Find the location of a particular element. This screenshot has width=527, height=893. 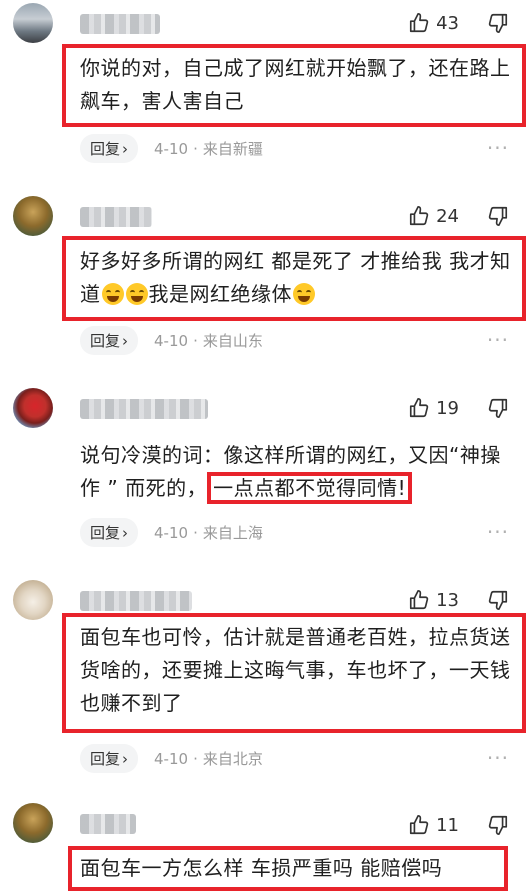

comment-text: 说句冷漠的词：像这样所谓的网红，又因“神操作 ” 而死的， 一点点都不觉得同情! is located at coordinates (295, 472).